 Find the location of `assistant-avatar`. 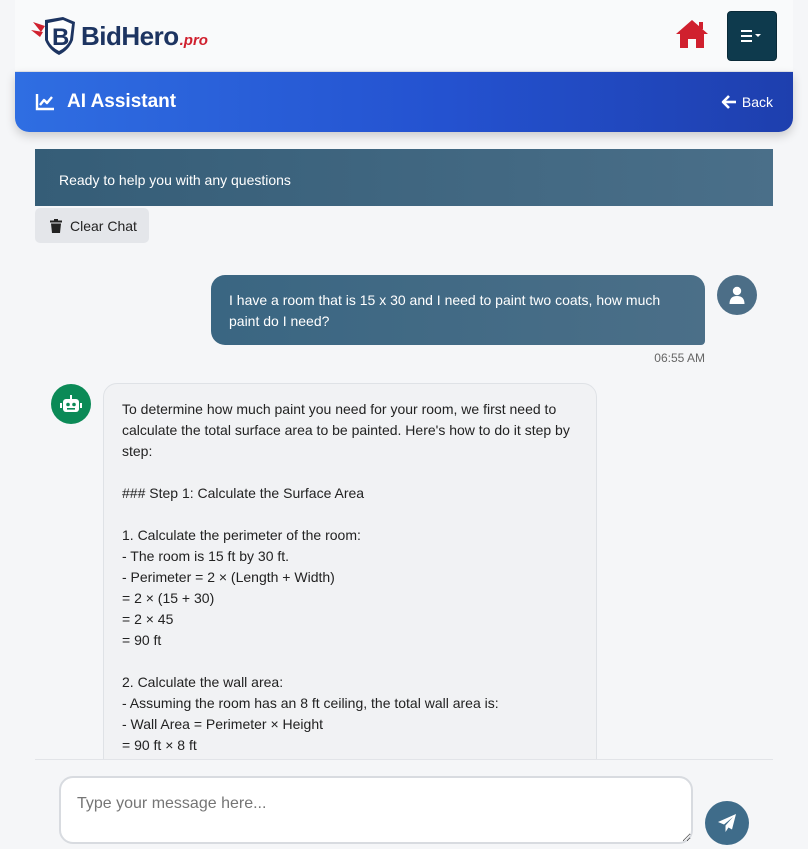

assistant-avatar is located at coordinates (71, 404).